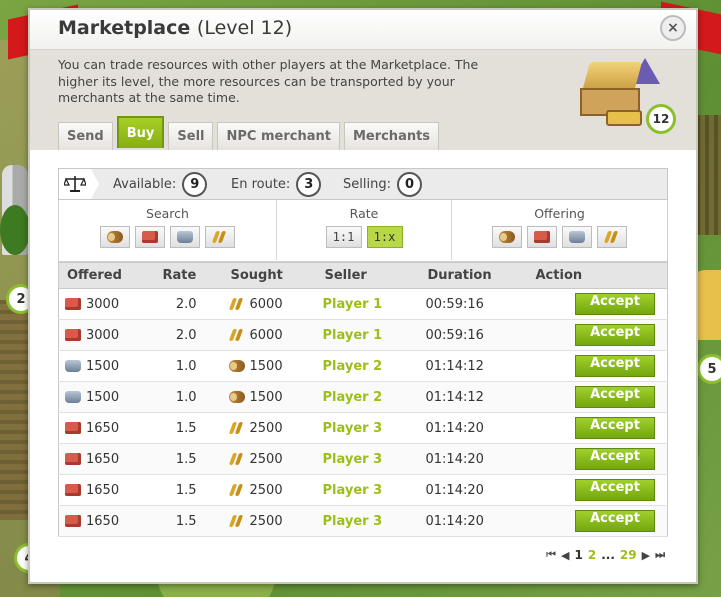  I want to click on offered-cell: 1500, so click(106, 366).